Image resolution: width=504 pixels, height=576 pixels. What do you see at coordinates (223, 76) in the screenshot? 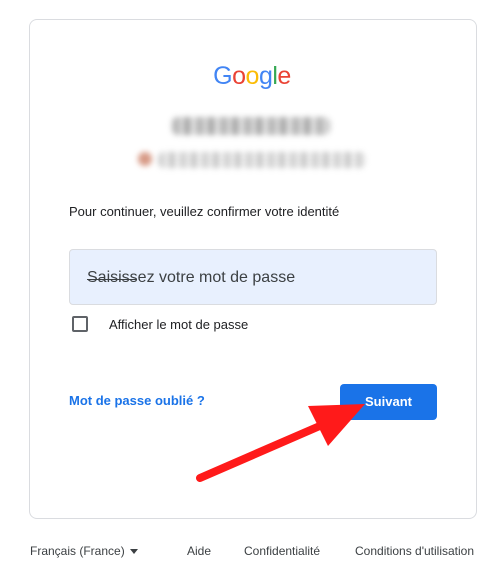
I see `logo-letter: G` at bounding box center [223, 76].